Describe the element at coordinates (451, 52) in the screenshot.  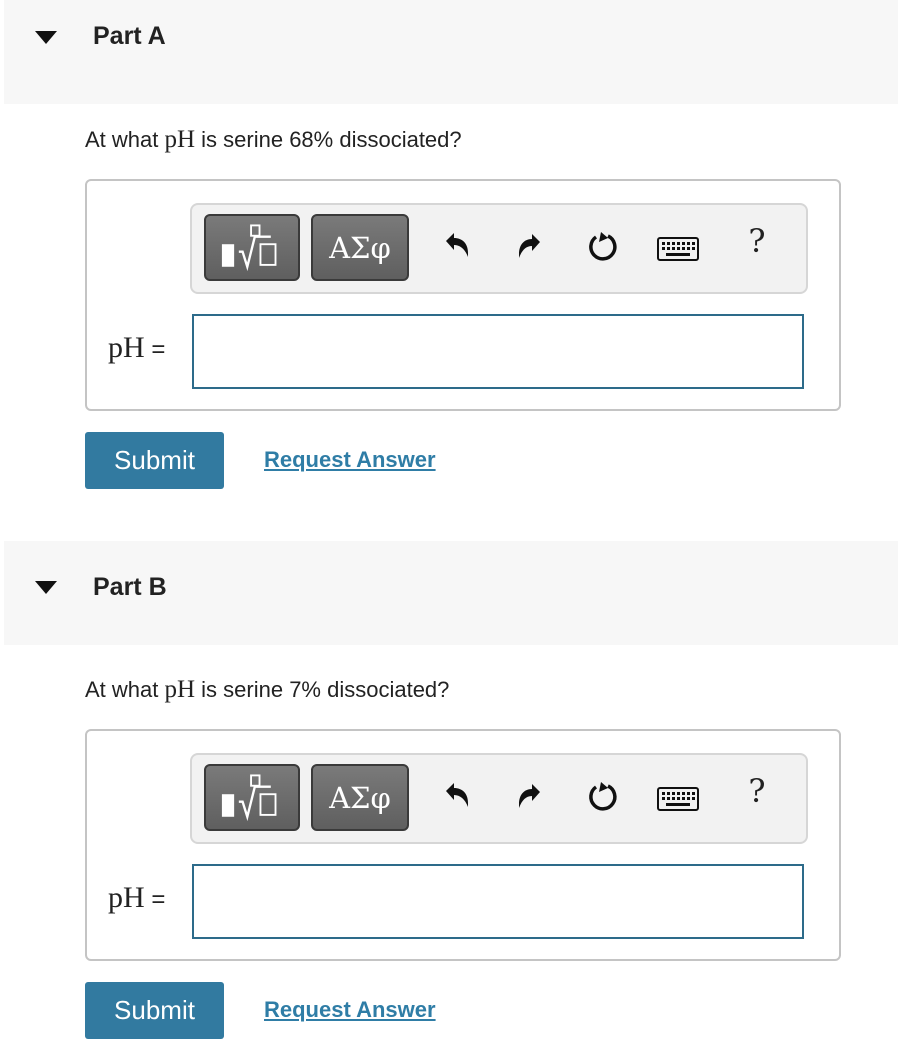
I see `part-a-header: Part A` at that location.